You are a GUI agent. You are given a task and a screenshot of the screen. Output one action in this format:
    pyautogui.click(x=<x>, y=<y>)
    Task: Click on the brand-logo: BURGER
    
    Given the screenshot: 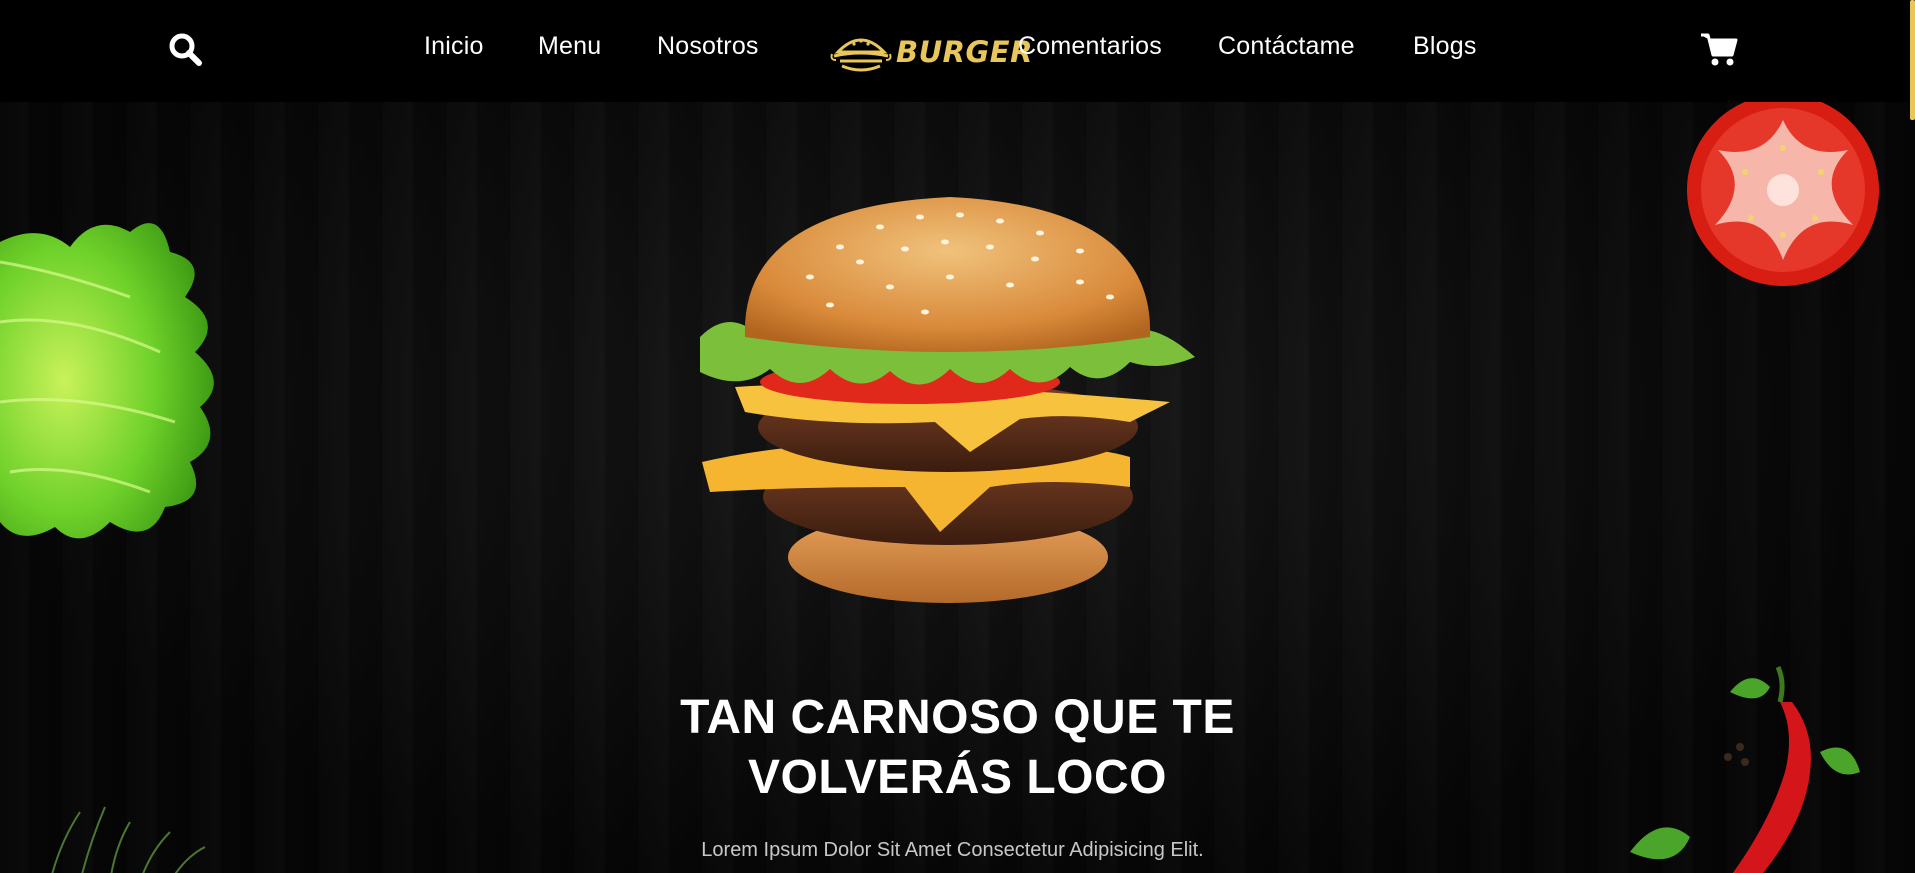 What is the action you would take?
    pyautogui.click(x=931, y=52)
    